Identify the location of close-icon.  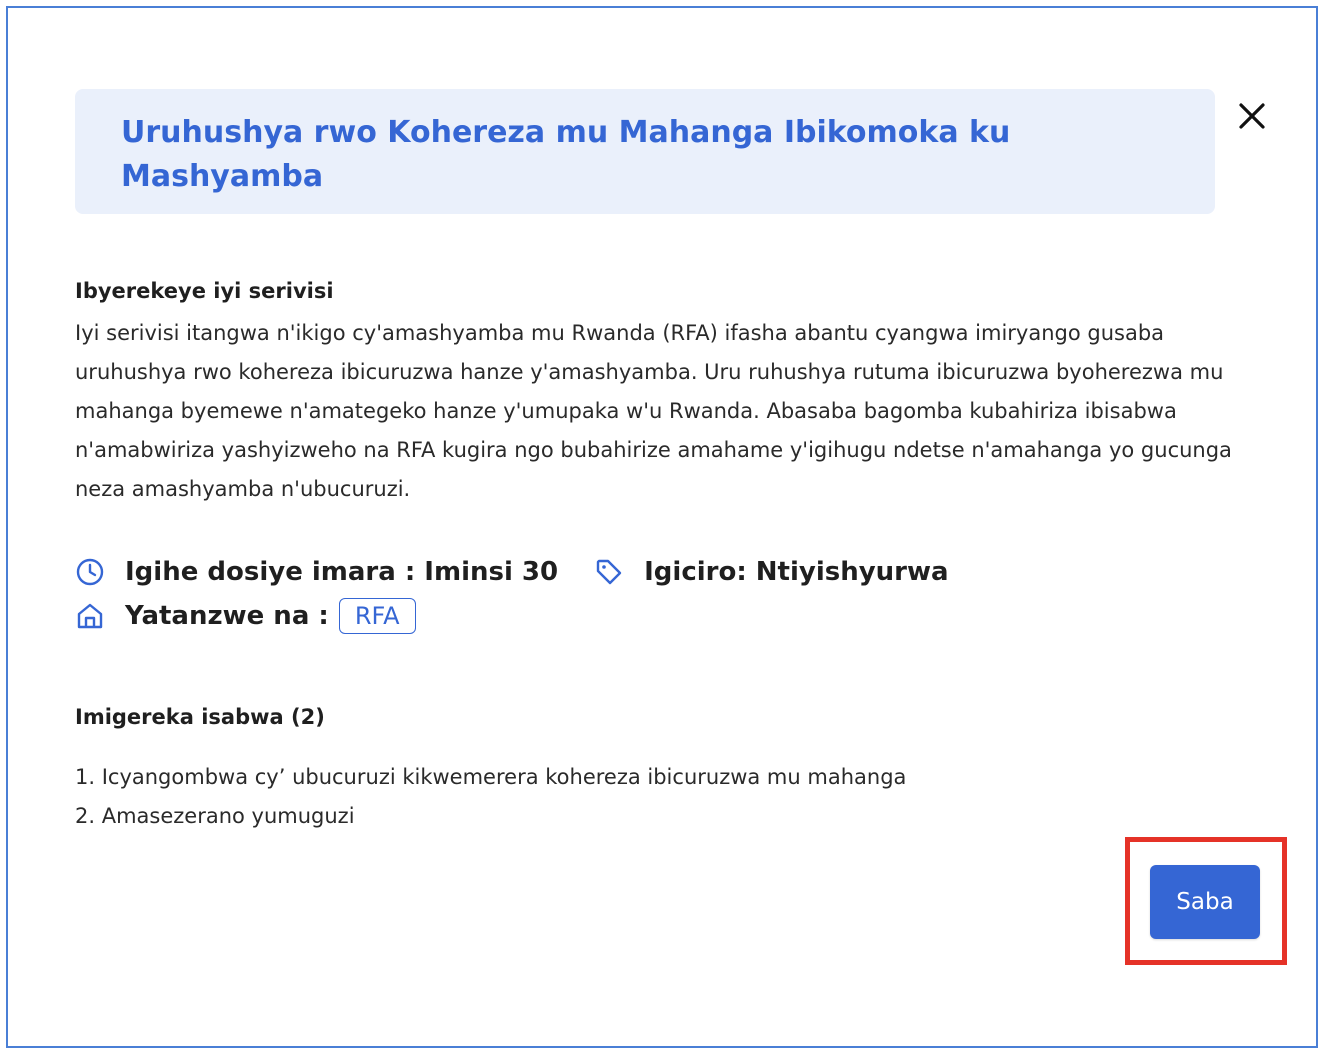
(1252, 116).